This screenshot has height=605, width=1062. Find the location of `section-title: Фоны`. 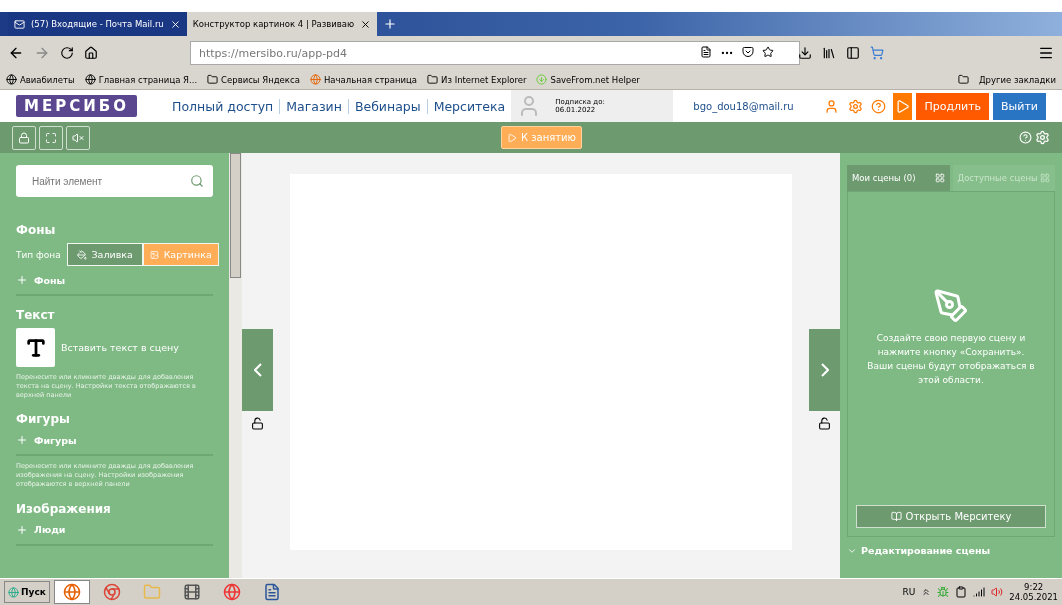

section-title: Фоны is located at coordinates (36, 230).